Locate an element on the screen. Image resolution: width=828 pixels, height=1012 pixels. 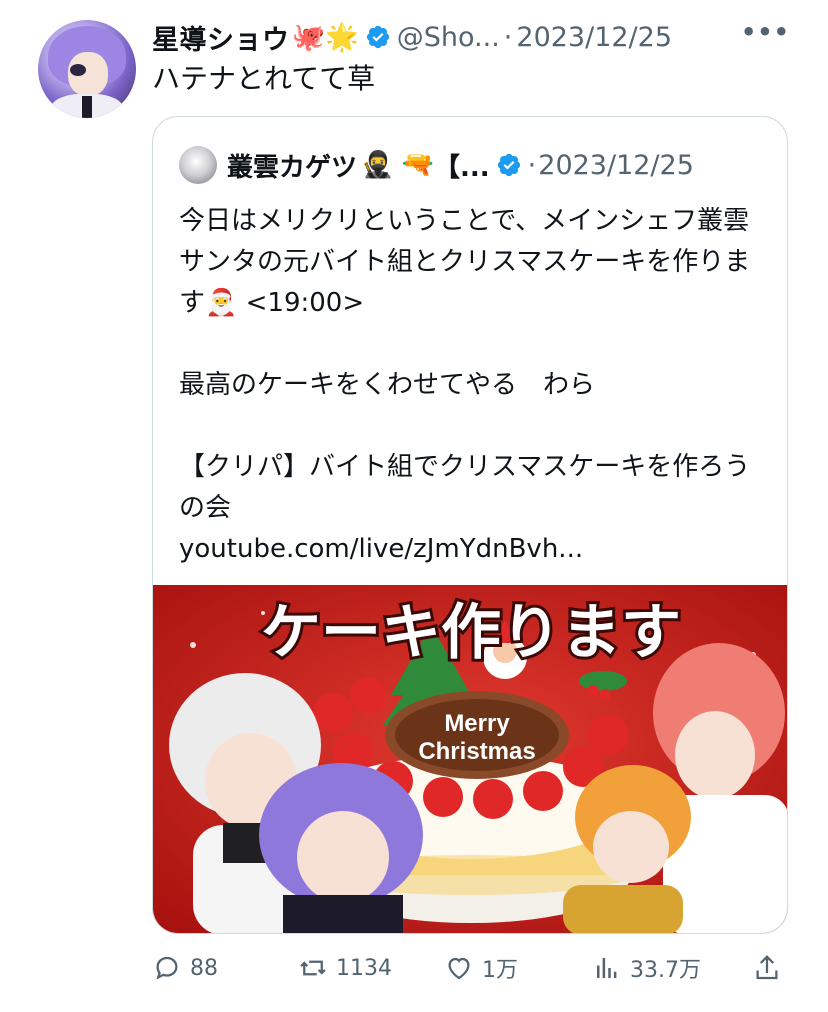
share-icon is located at coordinates (767, 967).